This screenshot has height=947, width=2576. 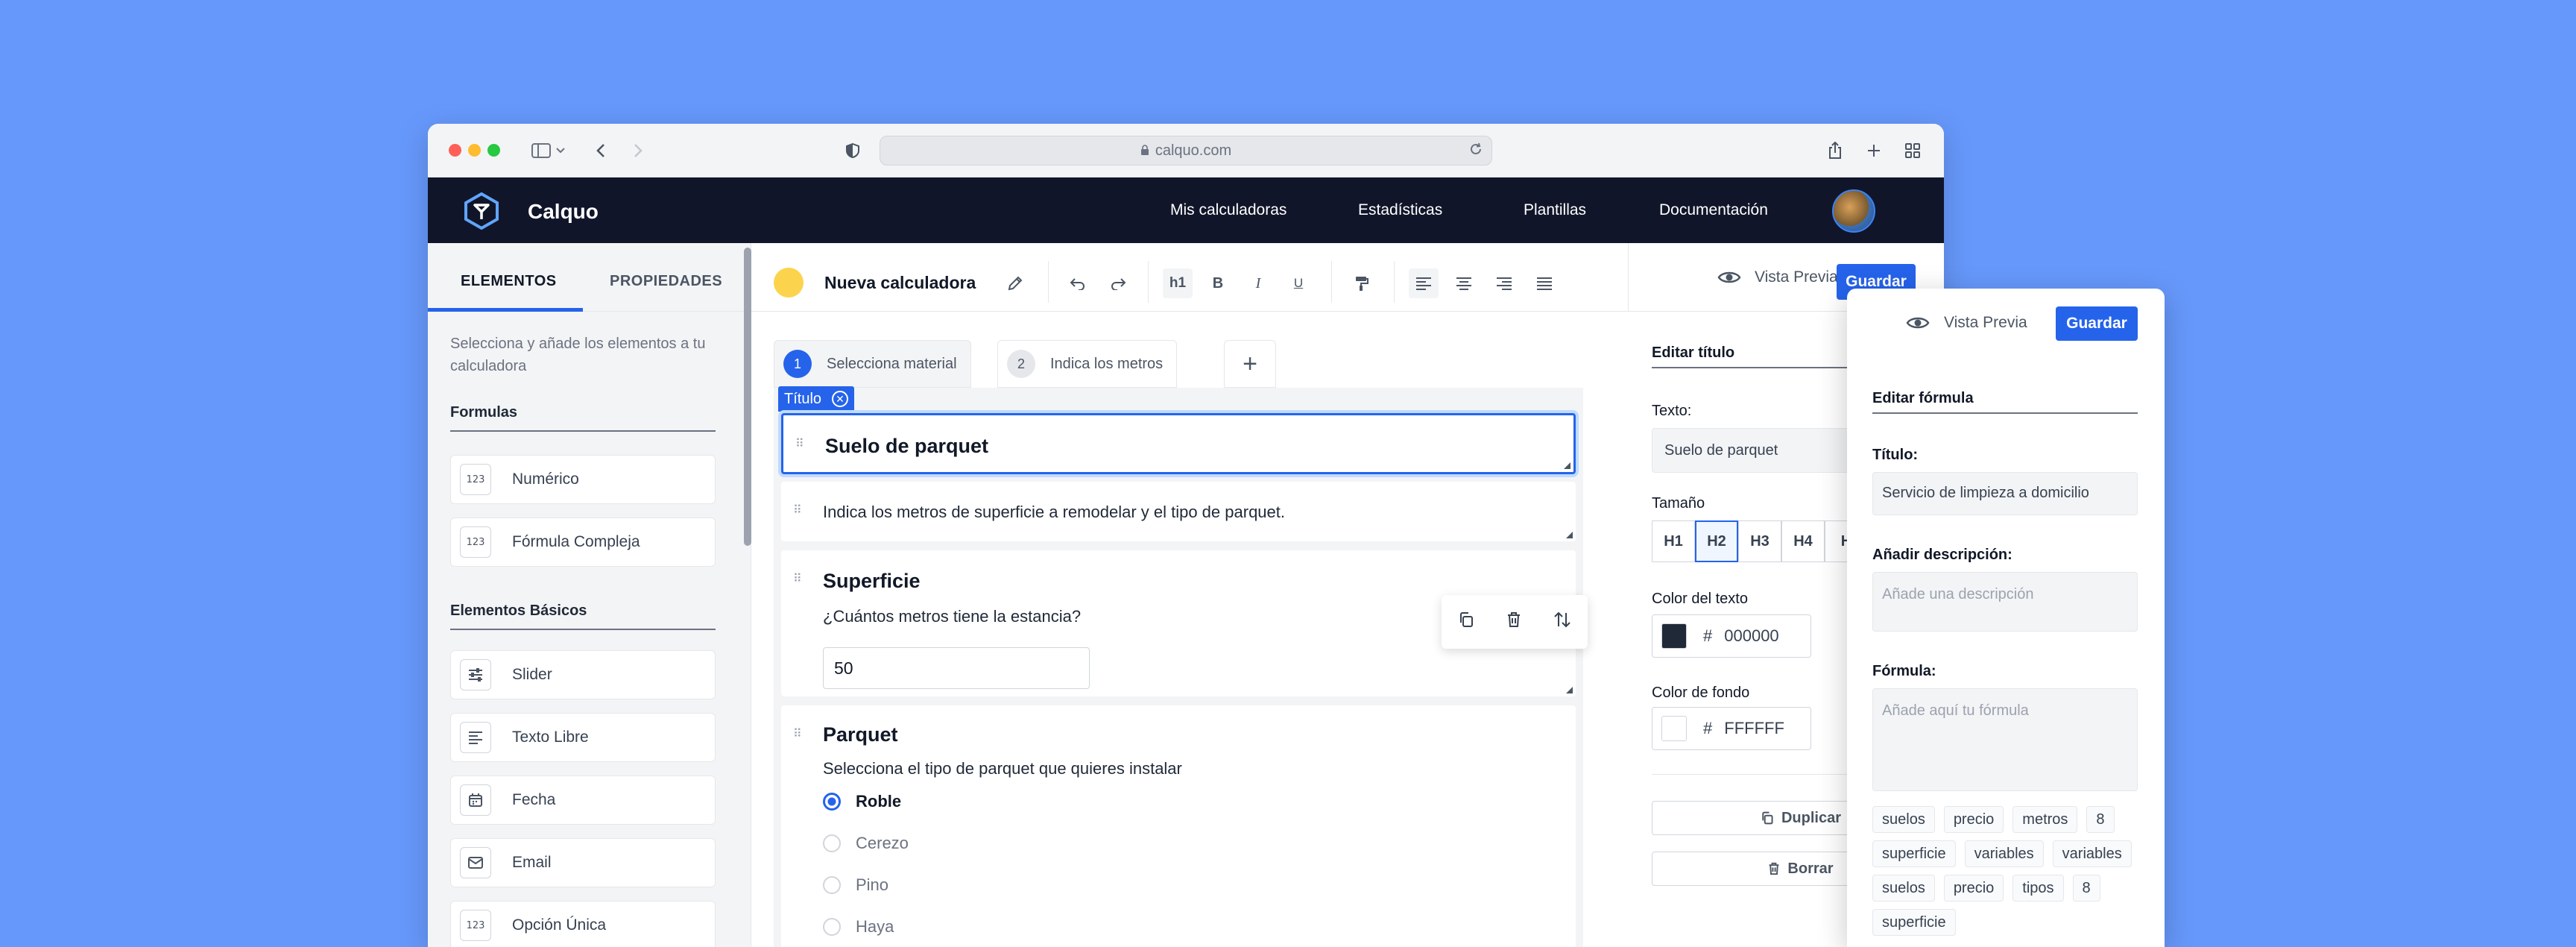 I want to click on undo-icon, so click(x=1078, y=283).